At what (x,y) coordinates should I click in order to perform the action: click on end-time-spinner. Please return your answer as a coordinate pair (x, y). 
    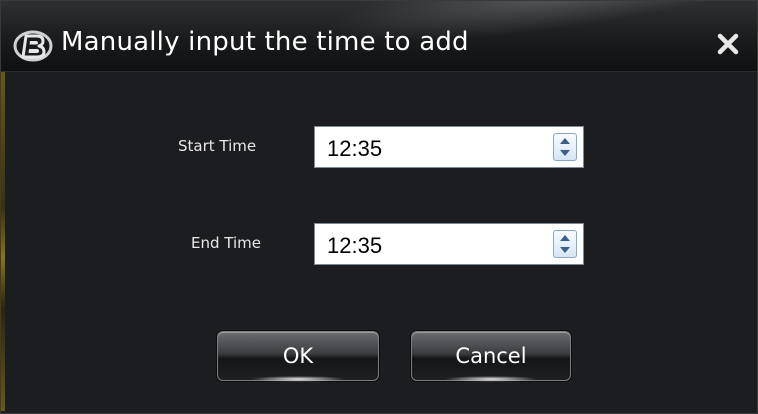
    Looking at the image, I should click on (565, 244).